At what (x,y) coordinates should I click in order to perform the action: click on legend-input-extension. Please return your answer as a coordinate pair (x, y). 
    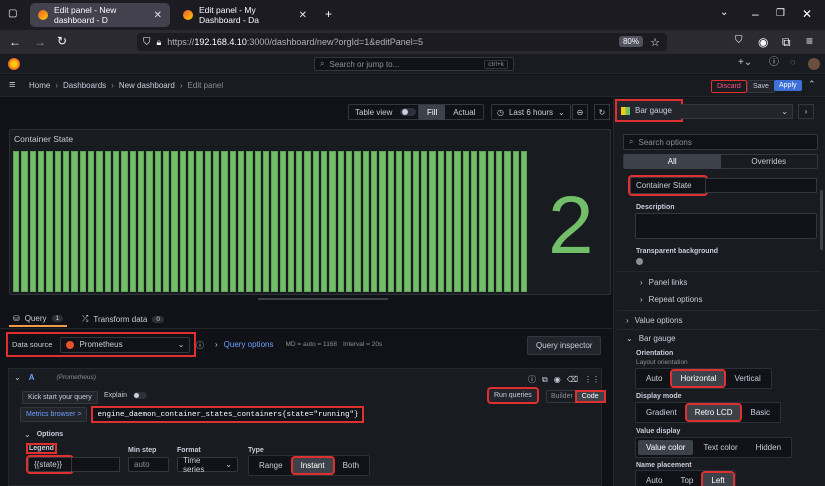
    Looking at the image, I should click on (96, 464).